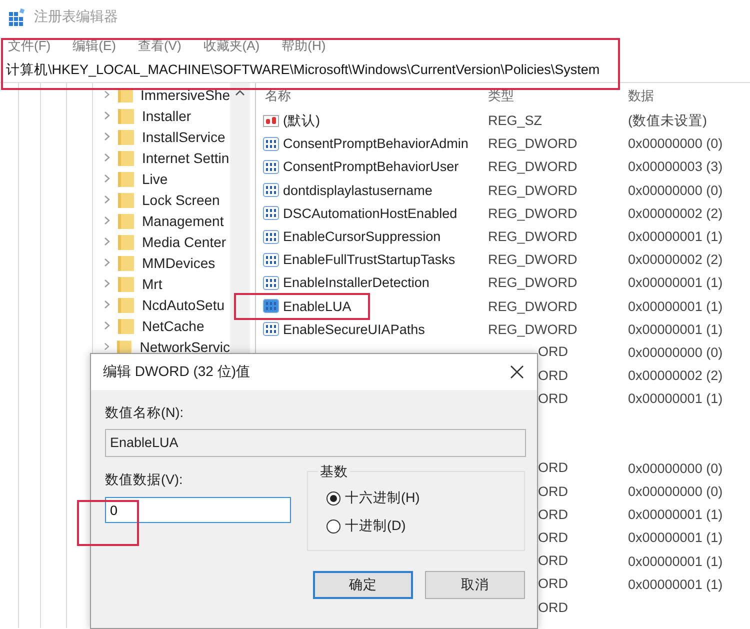  What do you see at coordinates (198, 510) in the screenshot?
I see `value-data-field: 0` at bounding box center [198, 510].